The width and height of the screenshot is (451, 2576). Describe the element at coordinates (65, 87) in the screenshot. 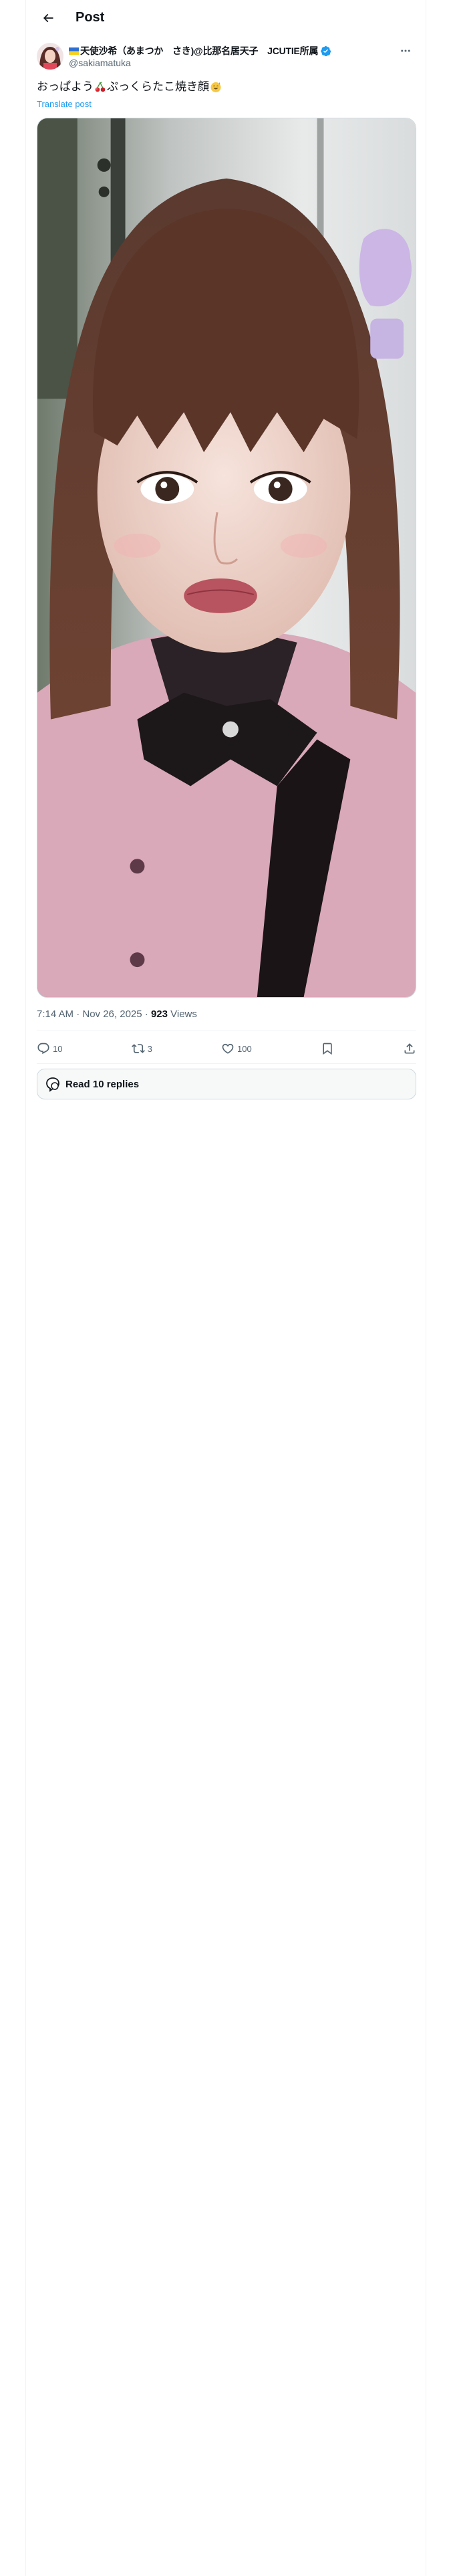

I see `post-text-part1: おっぱよう` at that location.